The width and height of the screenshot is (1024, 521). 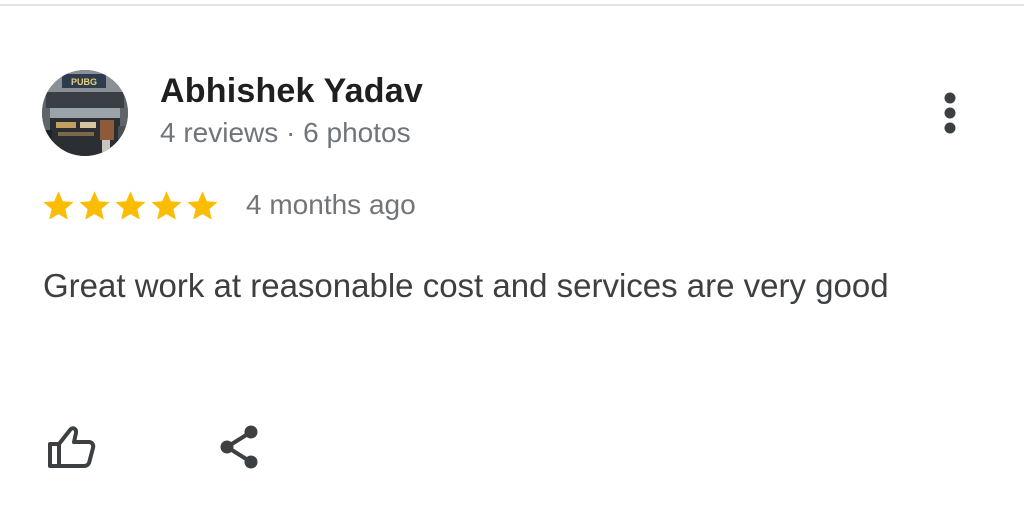 I want to click on top-divider, so click(x=512, y=5).